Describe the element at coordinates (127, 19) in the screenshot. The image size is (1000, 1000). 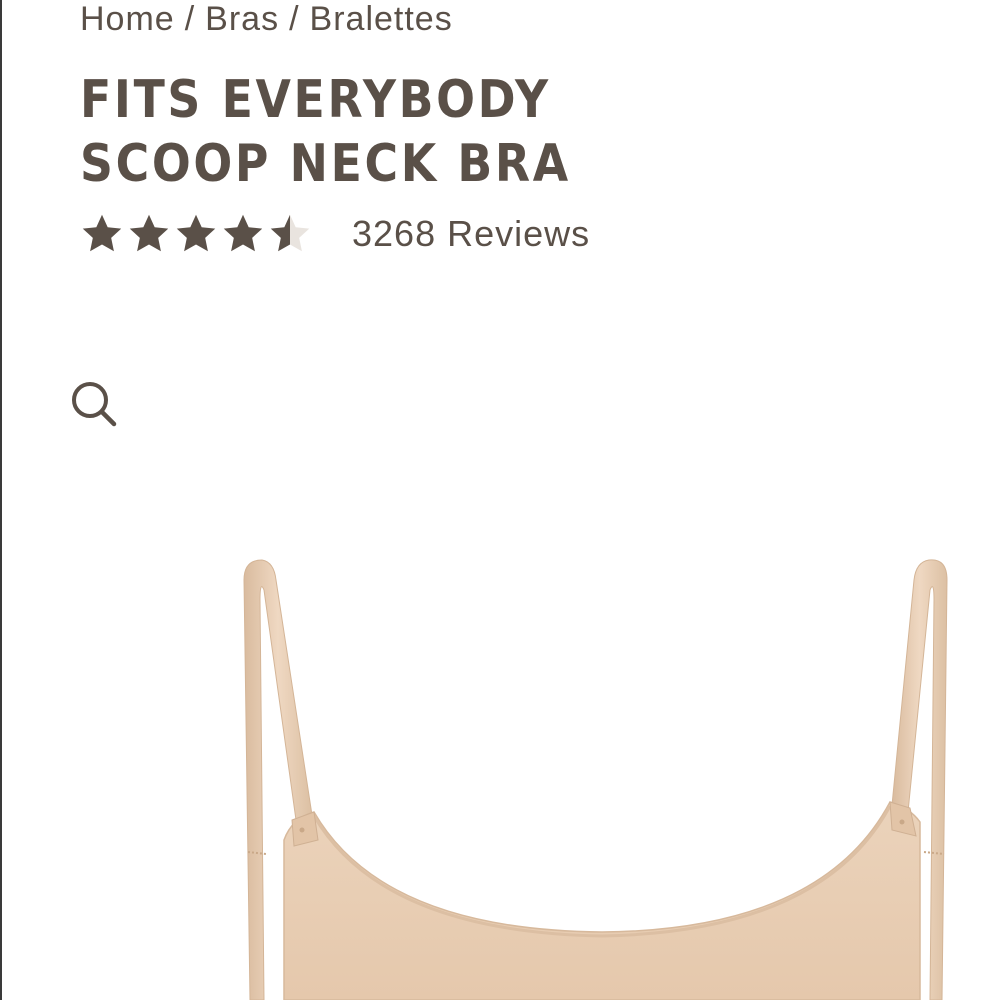
I see `breadcrumb-home: Home` at that location.